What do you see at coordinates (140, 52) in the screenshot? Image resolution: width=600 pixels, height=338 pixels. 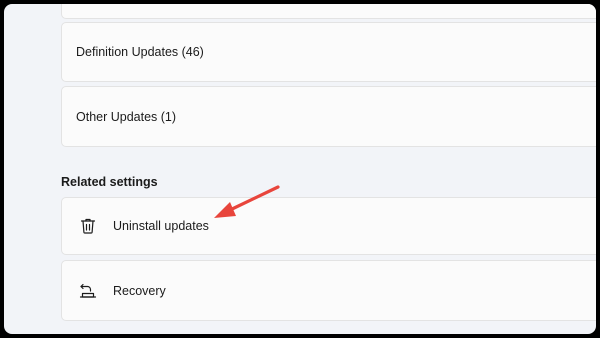 I see `definition-updates-label: Definition Updates (46)` at bounding box center [140, 52].